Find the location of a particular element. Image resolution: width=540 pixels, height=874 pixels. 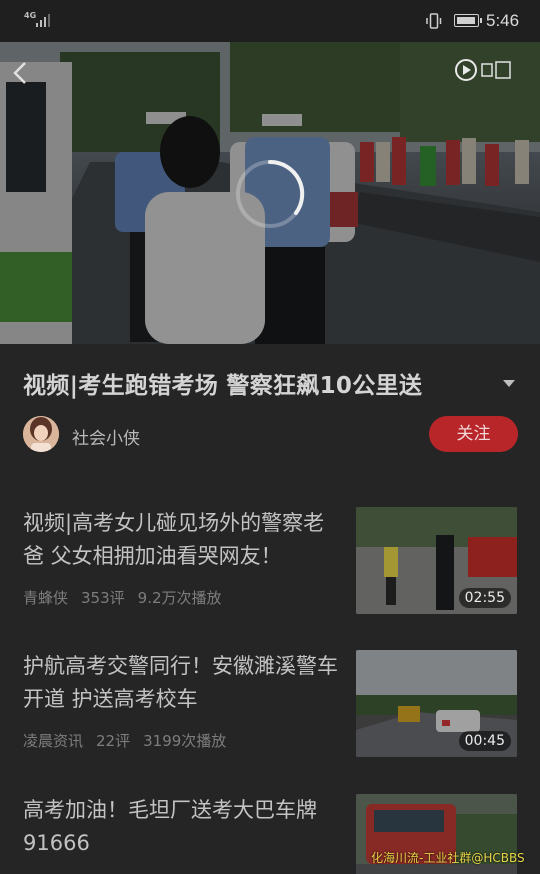

watermark-logo-icon is located at coordinates (483, 70).